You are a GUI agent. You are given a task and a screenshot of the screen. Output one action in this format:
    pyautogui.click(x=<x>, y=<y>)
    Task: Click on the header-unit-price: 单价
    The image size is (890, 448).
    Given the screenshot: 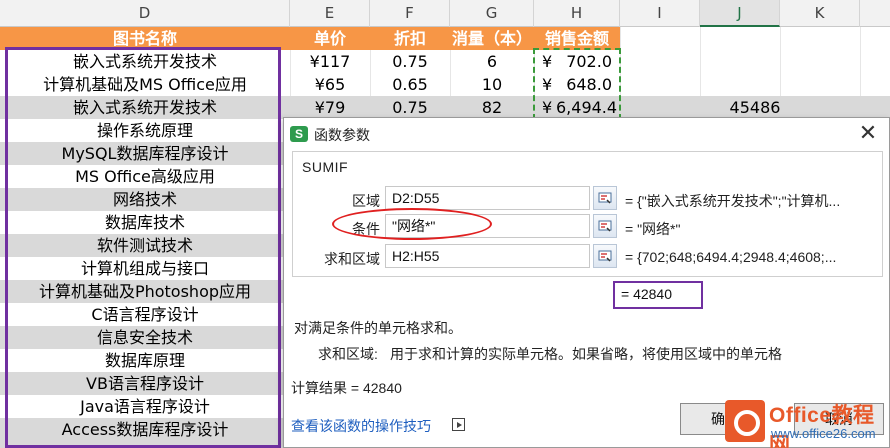 What is the action you would take?
    pyautogui.click(x=330, y=38)
    